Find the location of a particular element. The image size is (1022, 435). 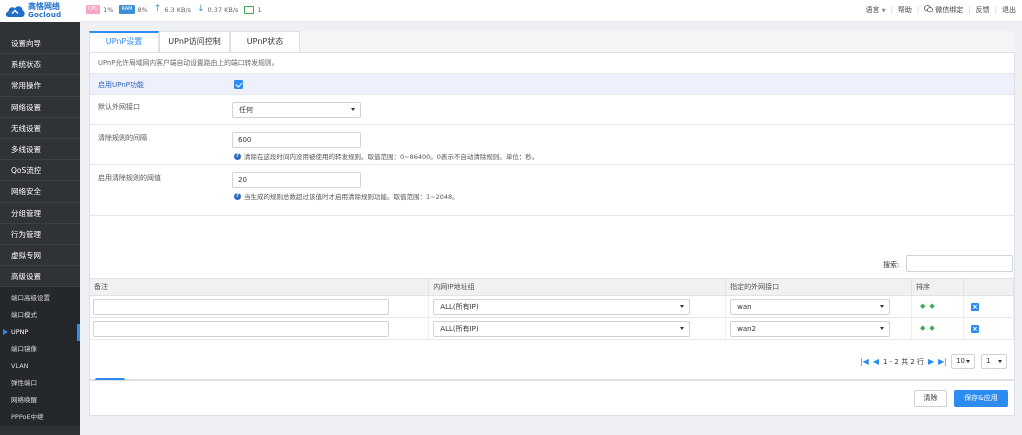

table-row: ALL(所有IP) wan ◆◆ × is located at coordinates (552, 306).